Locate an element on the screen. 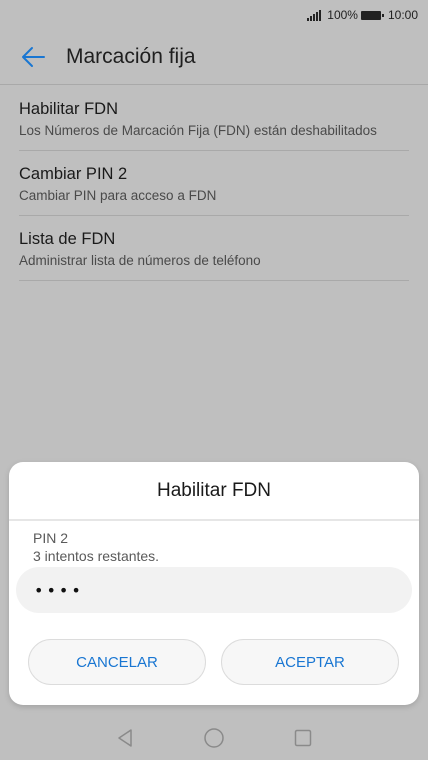 The width and height of the screenshot is (428, 760). nav-home-icon is located at coordinates (214, 738).